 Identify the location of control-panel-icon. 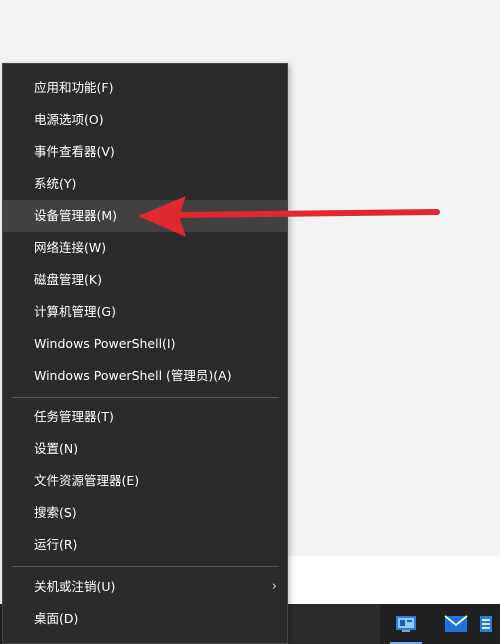
(406, 624).